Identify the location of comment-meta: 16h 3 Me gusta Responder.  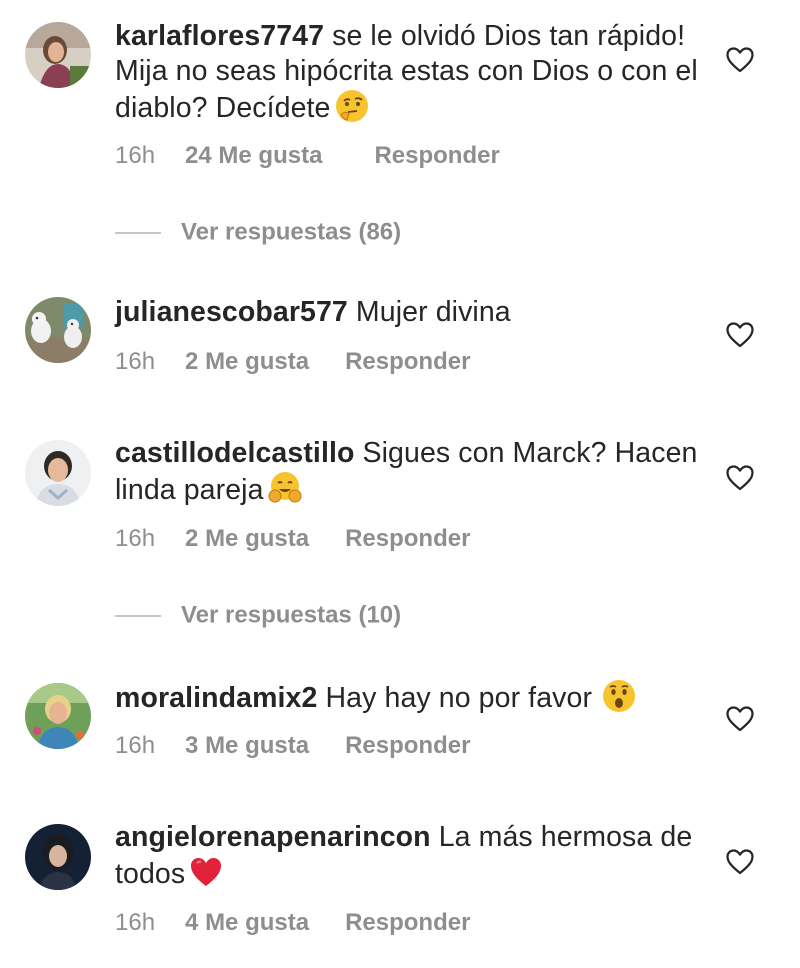
(292, 746).